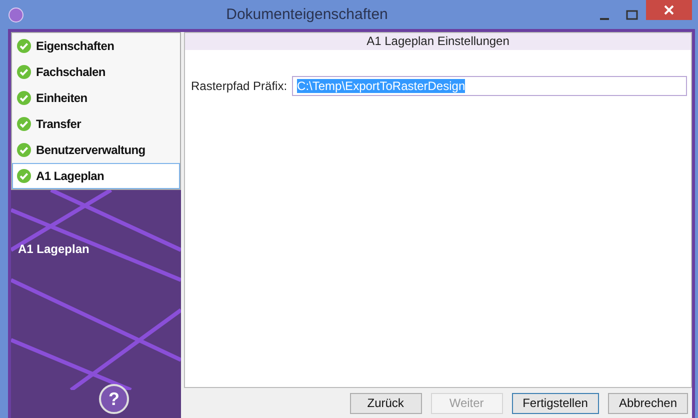 This screenshot has height=418, width=698. I want to click on banner-title: A1 Lageplan, so click(54, 249).